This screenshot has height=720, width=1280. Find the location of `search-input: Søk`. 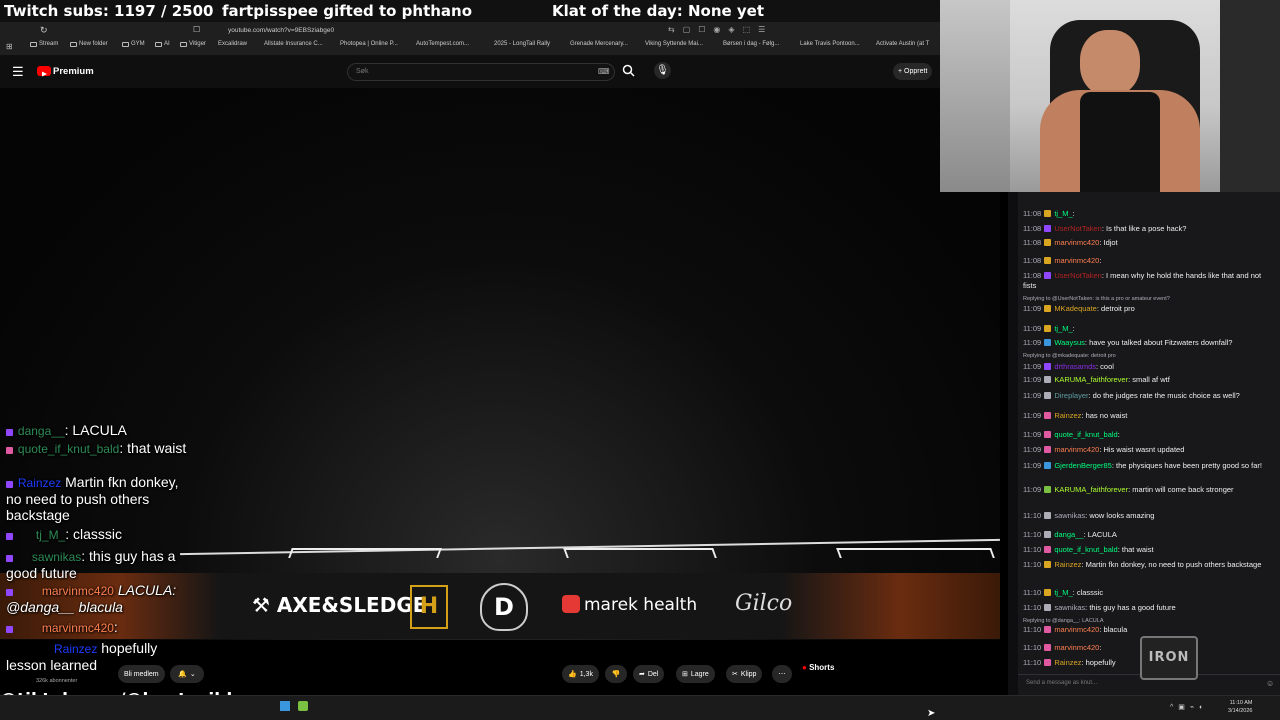

search-input: Søk is located at coordinates (481, 72).